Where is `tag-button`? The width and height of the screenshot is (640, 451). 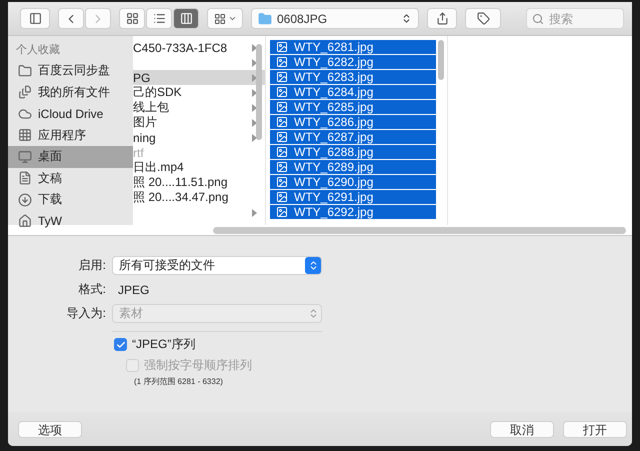 tag-button is located at coordinates (483, 18).